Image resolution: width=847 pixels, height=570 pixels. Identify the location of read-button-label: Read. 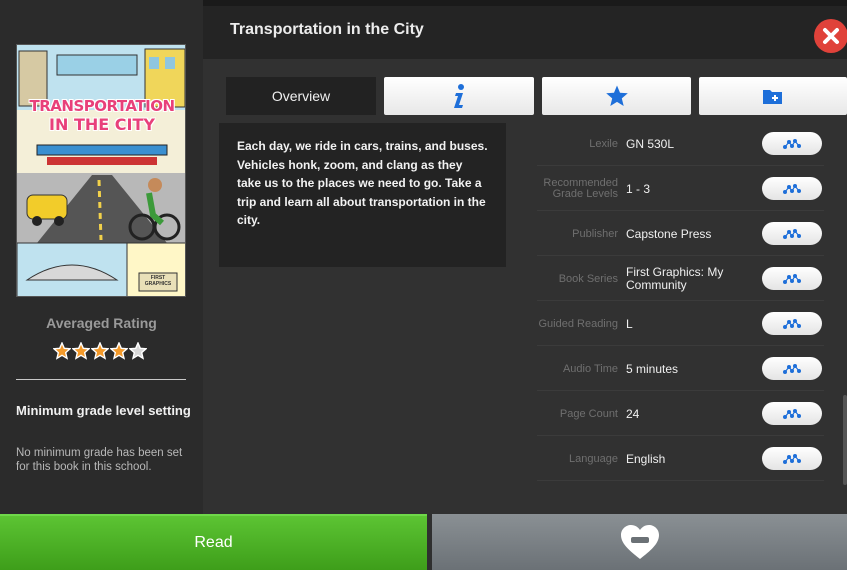
(213, 542).